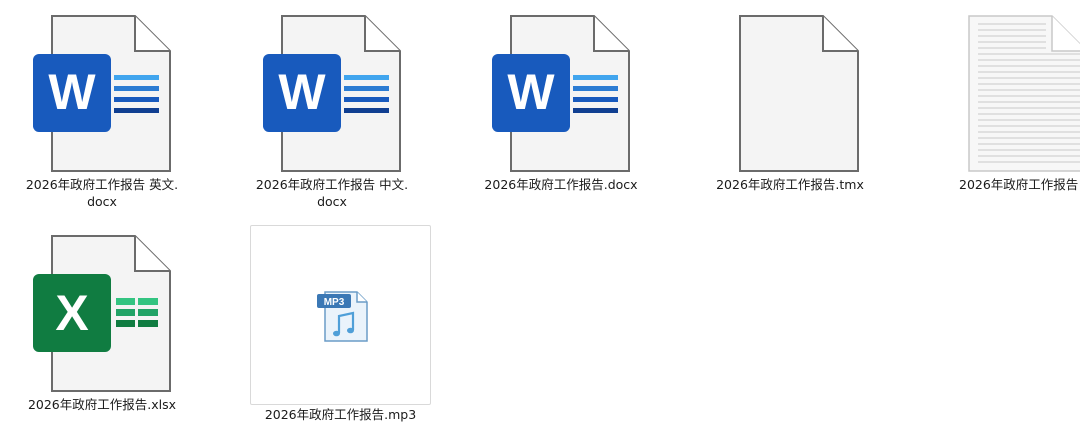  Describe the element at coordinates (332, 193) in the screenshot. I see `file-name-label: 2026年政府工作报告 中文. docx` at that location.